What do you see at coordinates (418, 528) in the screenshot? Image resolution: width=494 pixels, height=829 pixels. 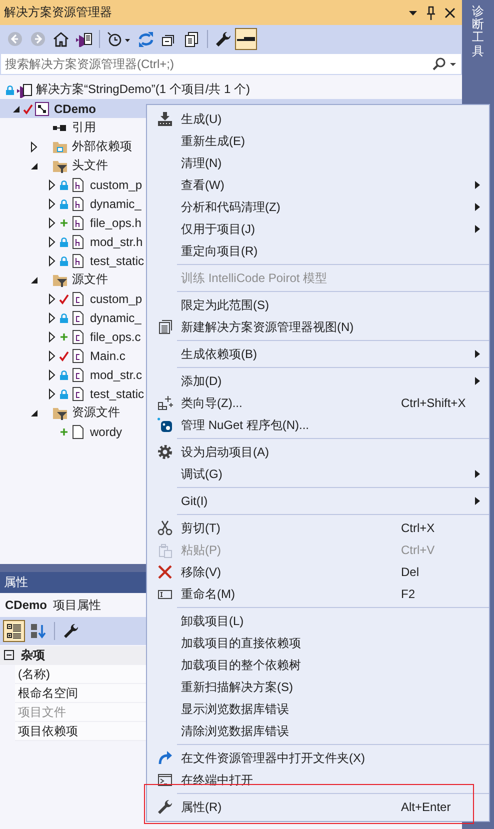 I see `shortcut-text: Ctrl+X` at bounding box center [418, 528].